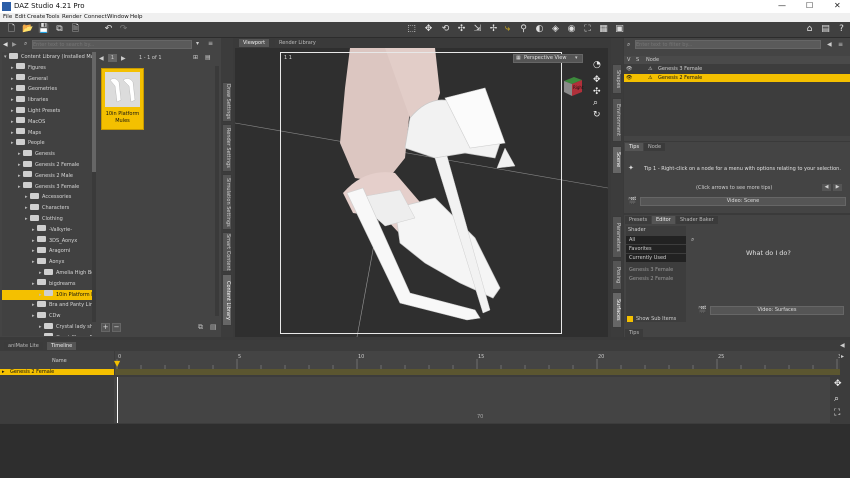 Image resolution: width=850 pixels, height=478 pixels. What do you see at coordinates (227, 252) in the screenshot?
I see `vtab-smart-content: Smart Content` at bounding box center [227, 252].